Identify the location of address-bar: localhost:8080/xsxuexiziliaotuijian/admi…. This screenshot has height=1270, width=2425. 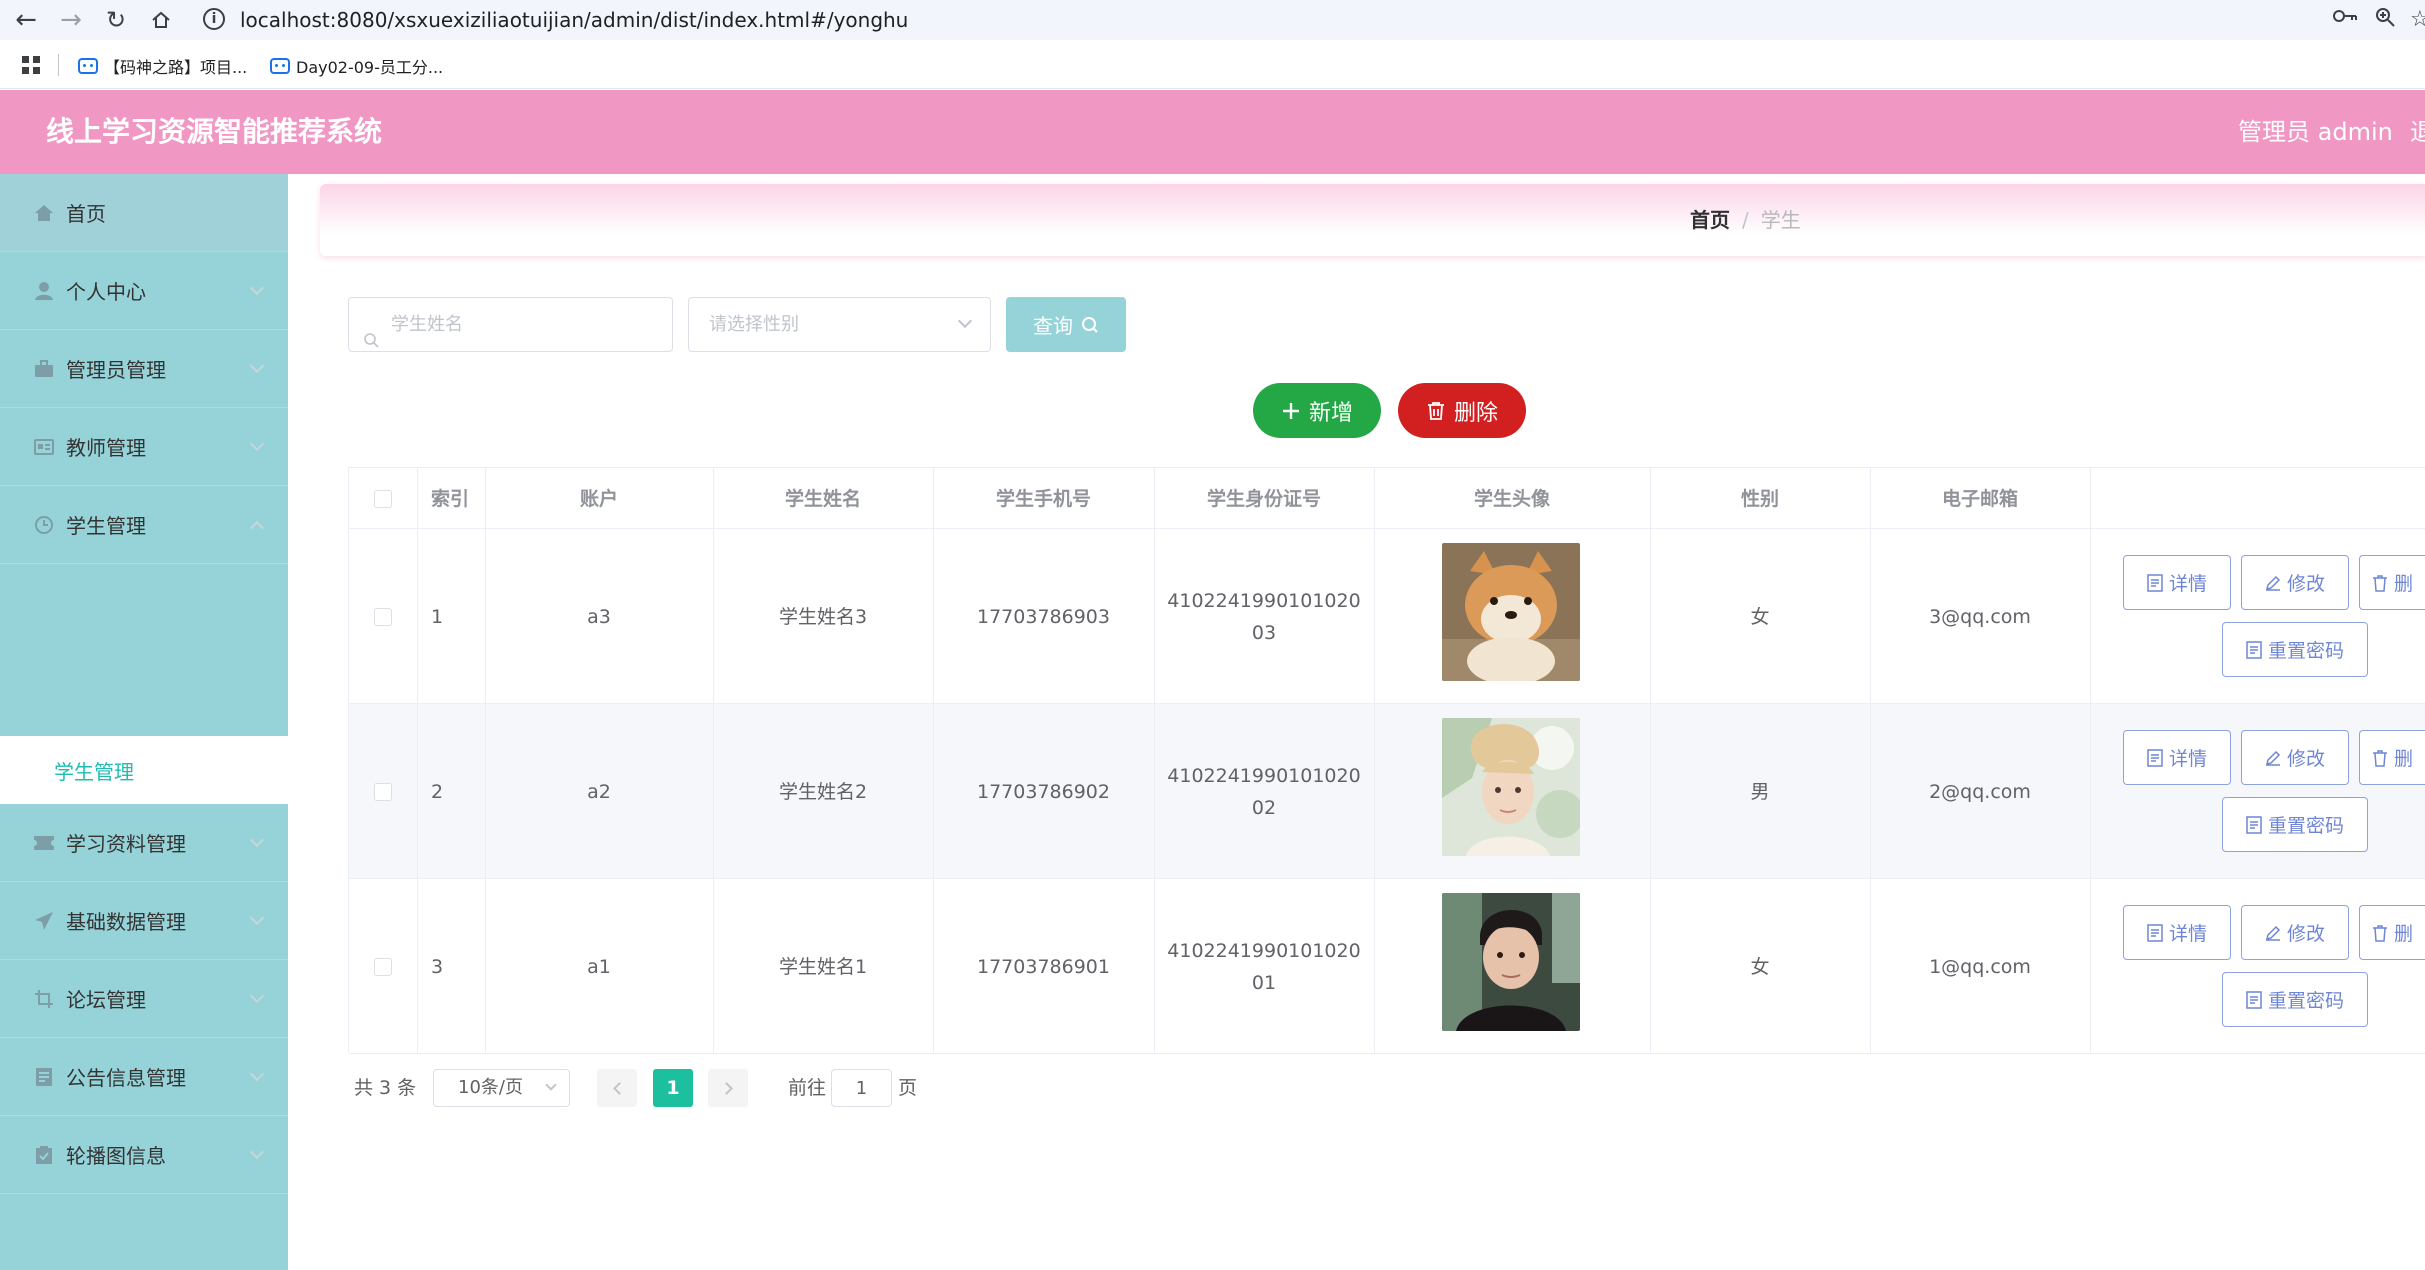
(574, 20).